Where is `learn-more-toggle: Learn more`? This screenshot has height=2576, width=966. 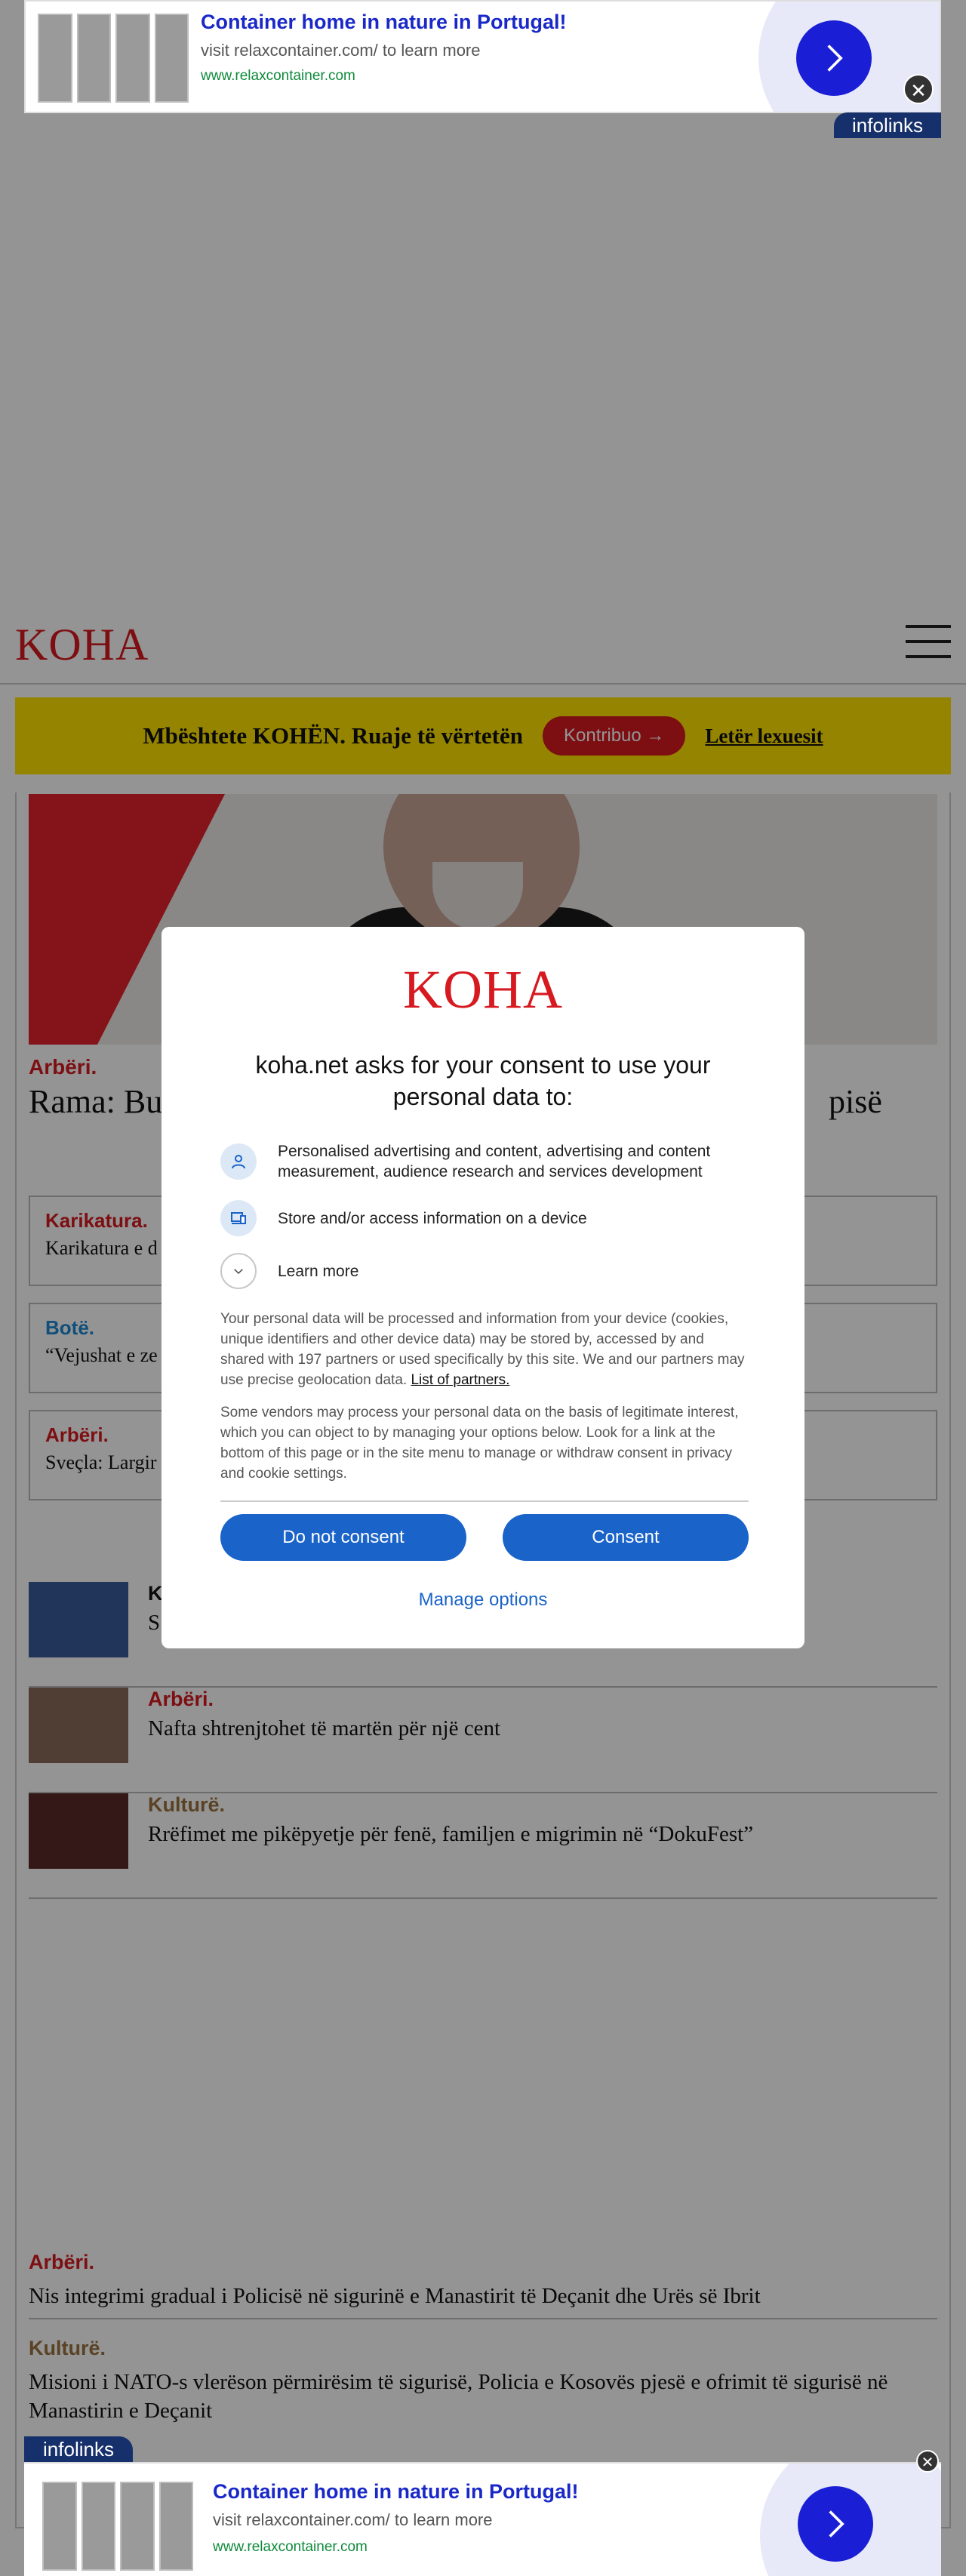
learn-more-toggle: Learn more is located at coordinates (484, 1271).